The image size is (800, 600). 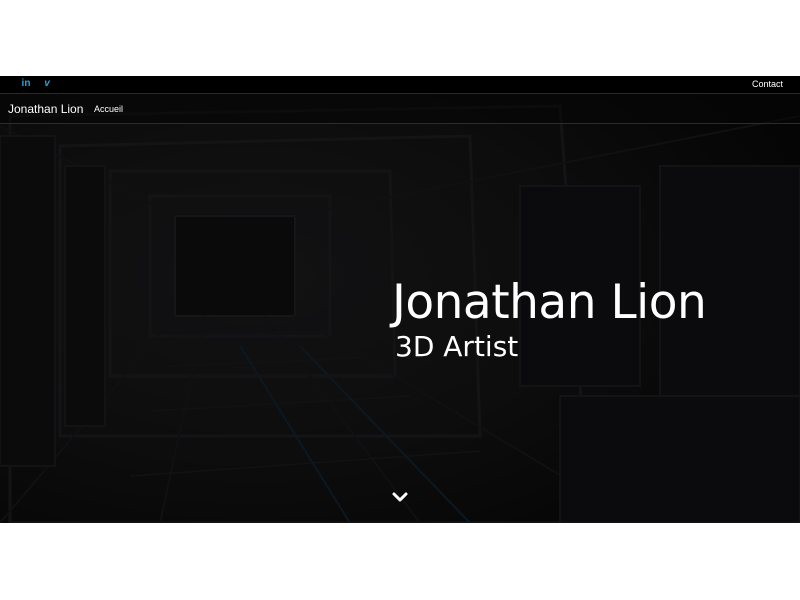 I want to click on main-navbar: Jonathan Lion Accueil, so click(x=400, y=109).